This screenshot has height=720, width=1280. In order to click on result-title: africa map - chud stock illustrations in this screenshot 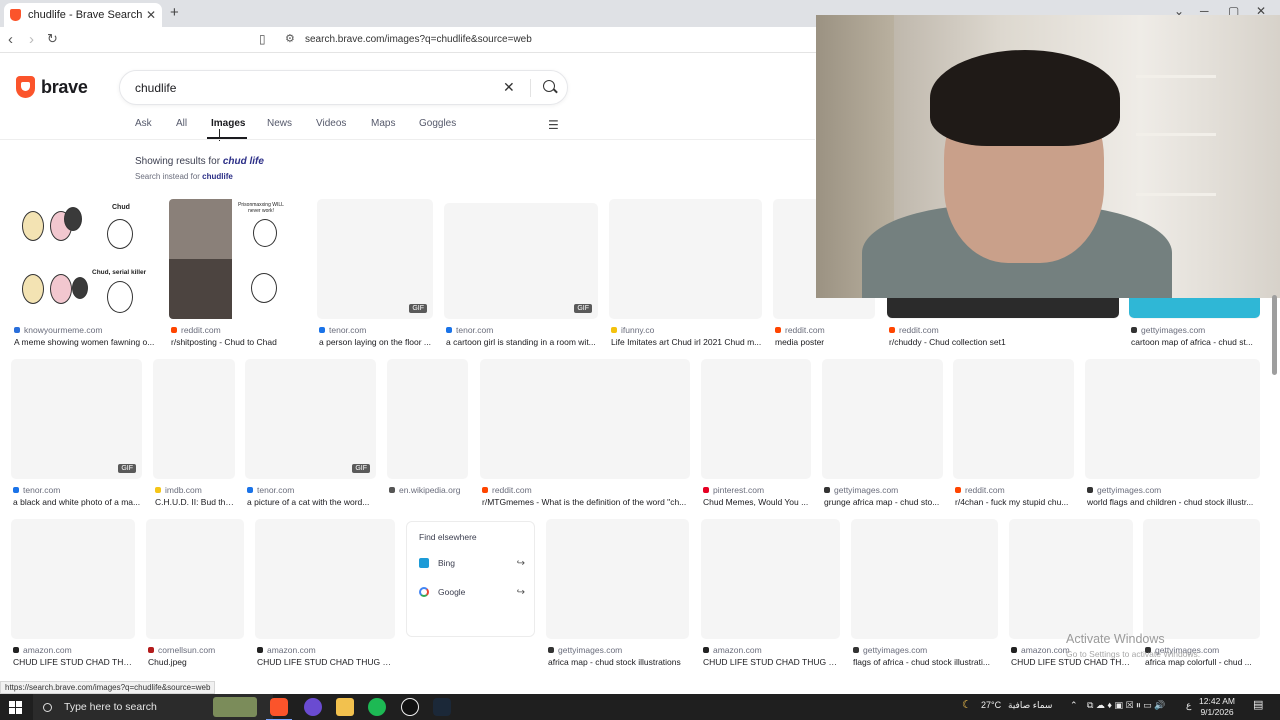, I will do `click(618, 662)`.